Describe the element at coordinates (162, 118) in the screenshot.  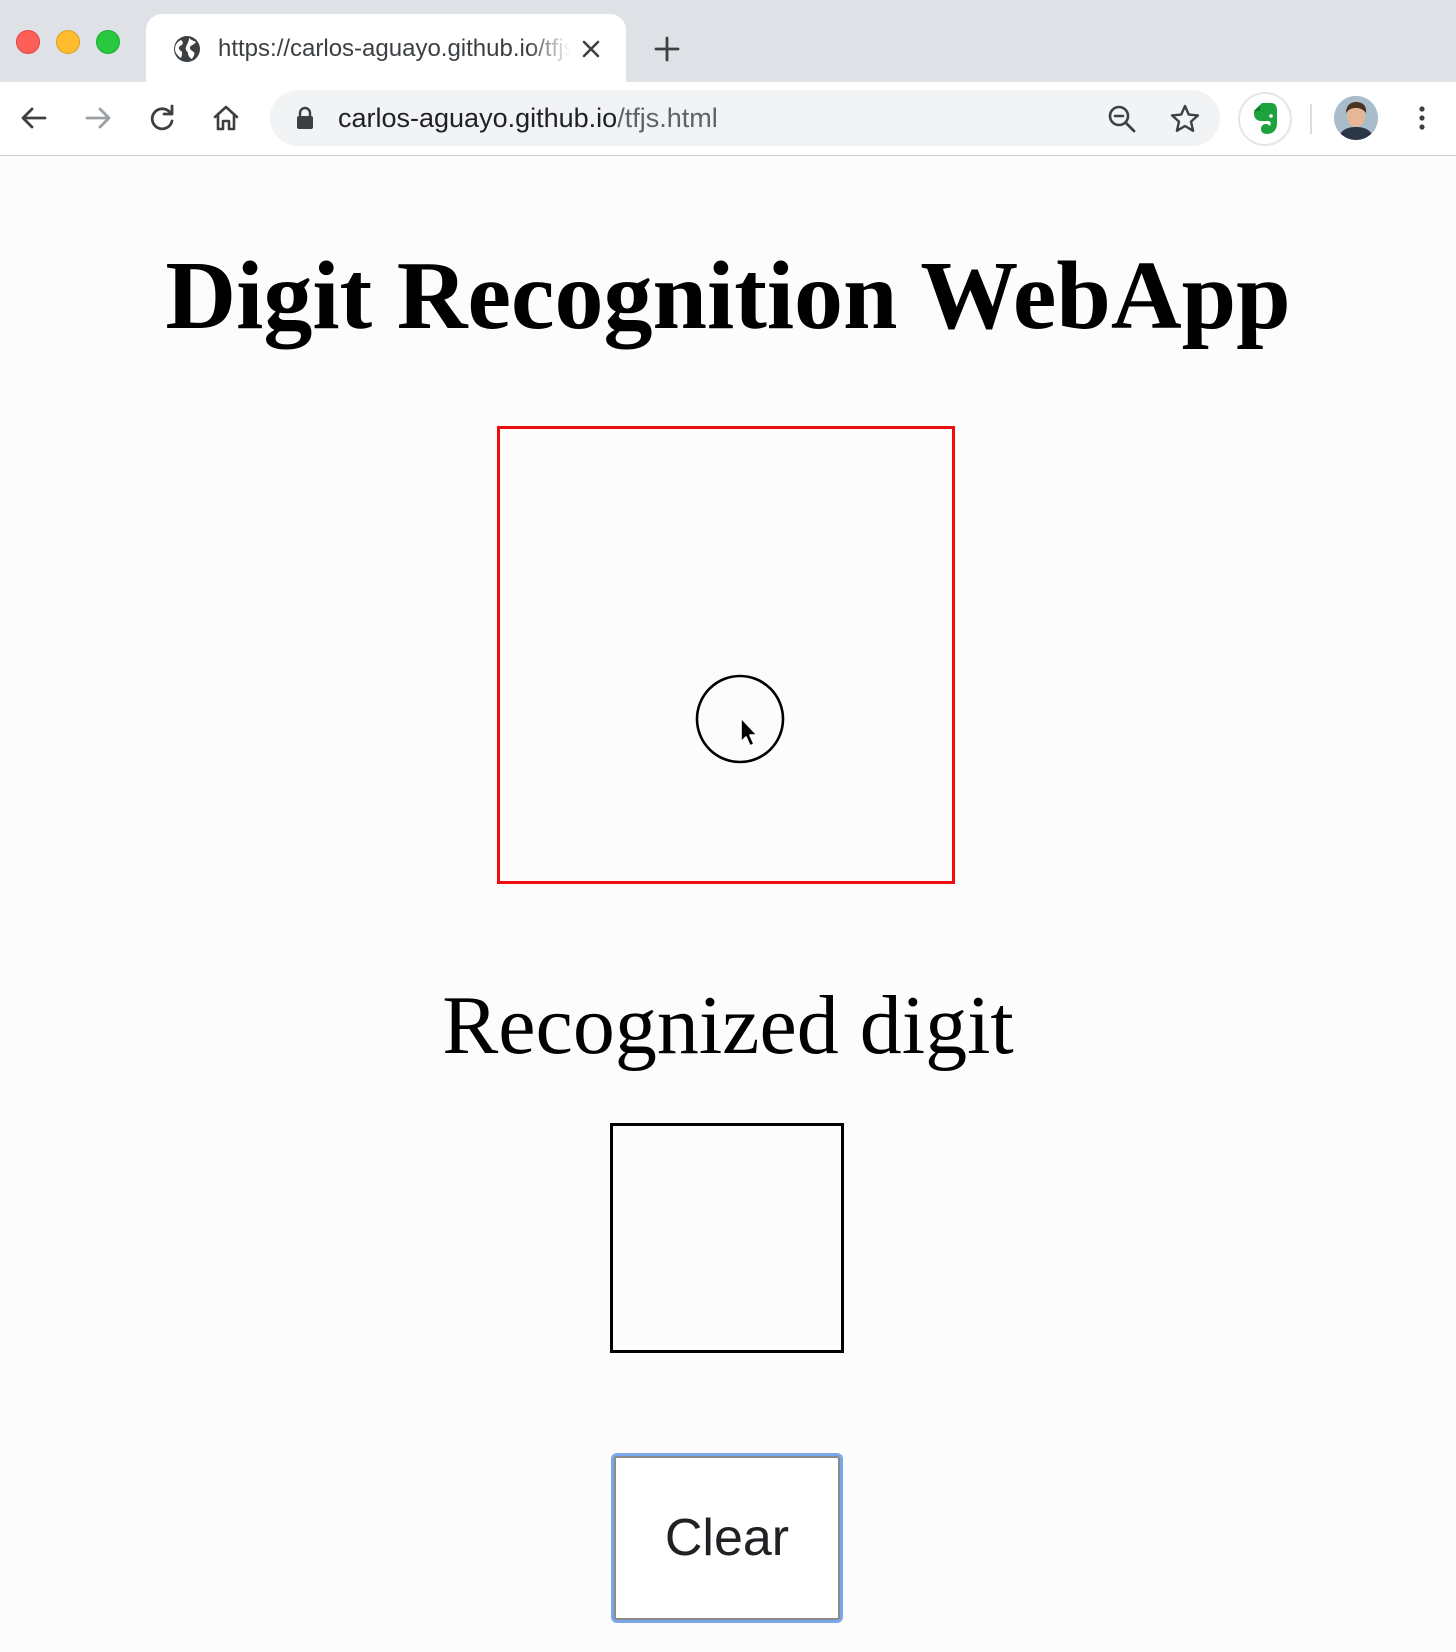
I see `reload-icon` at that location.